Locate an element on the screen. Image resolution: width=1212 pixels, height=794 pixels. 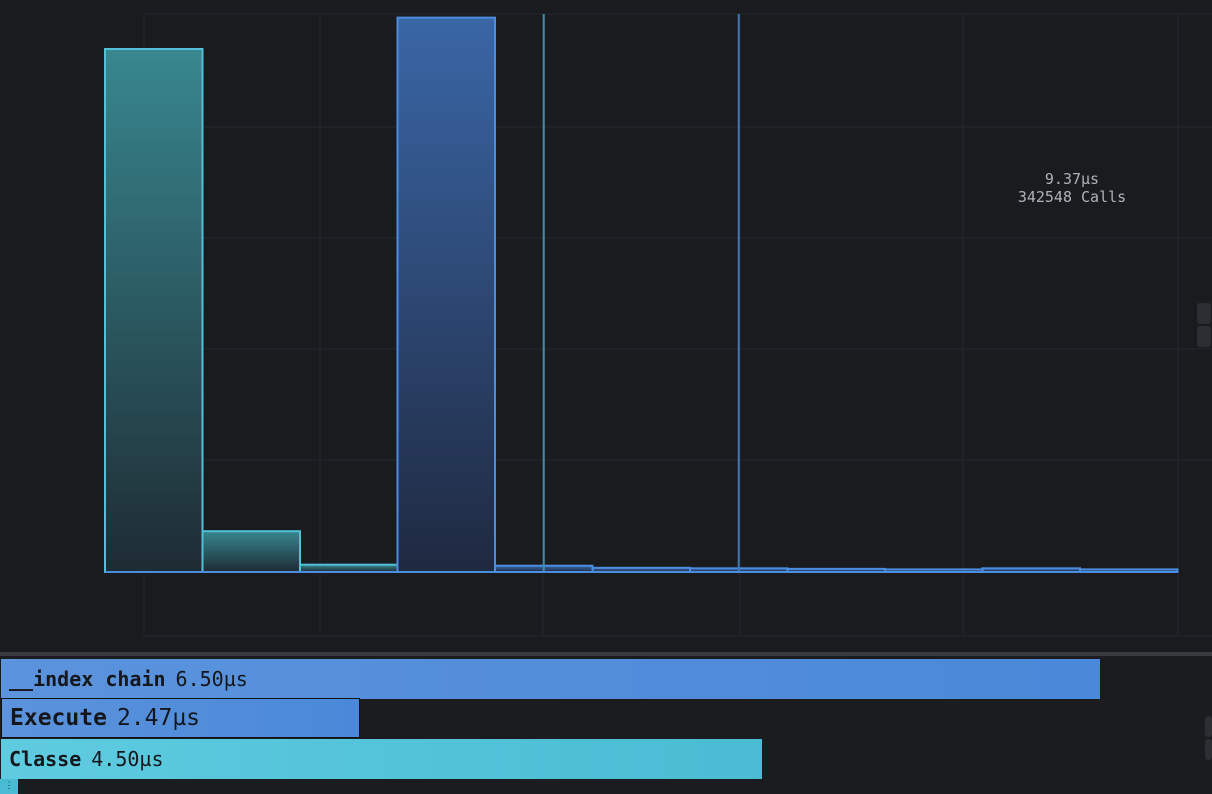
zone-time: 6.50µs is located at coordinates (211, 679).